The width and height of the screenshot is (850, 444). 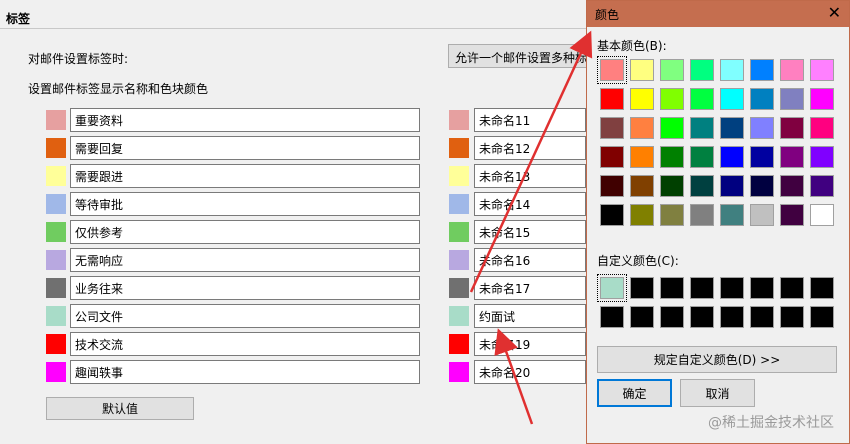 What do you see at coordinates (771, 423) in the screenshot?
I see `watermark: @稀土掘金技术社区` at bounding box center [771, 423].